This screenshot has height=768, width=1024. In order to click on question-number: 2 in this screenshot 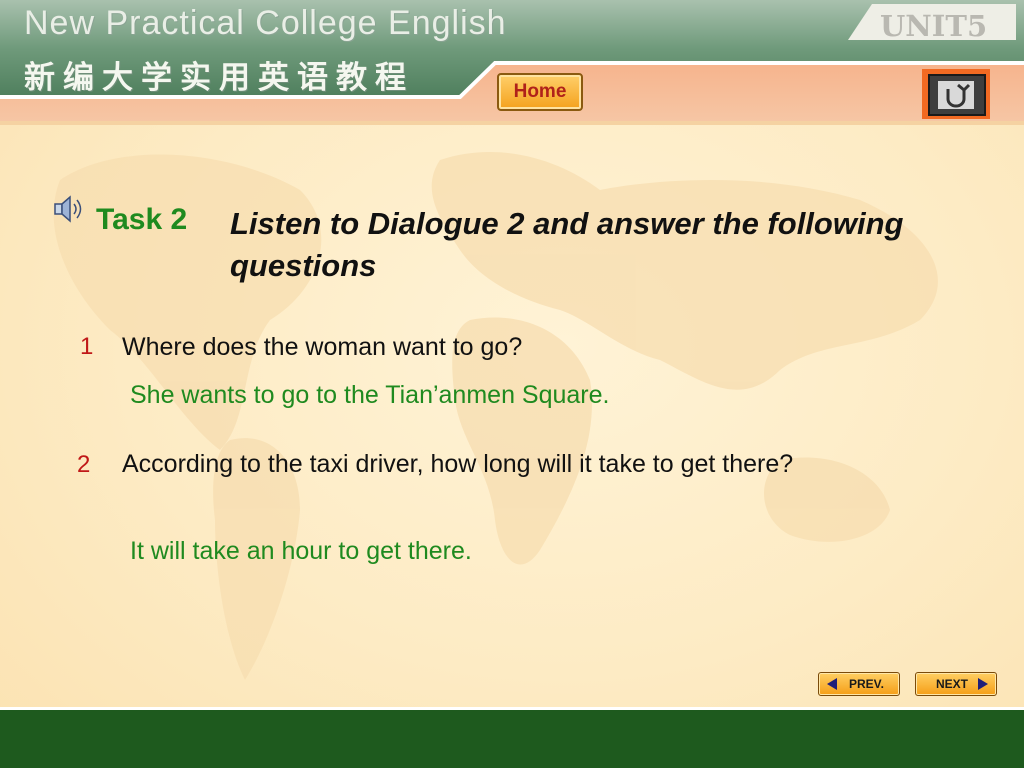, I will do `click(84, 464)`.